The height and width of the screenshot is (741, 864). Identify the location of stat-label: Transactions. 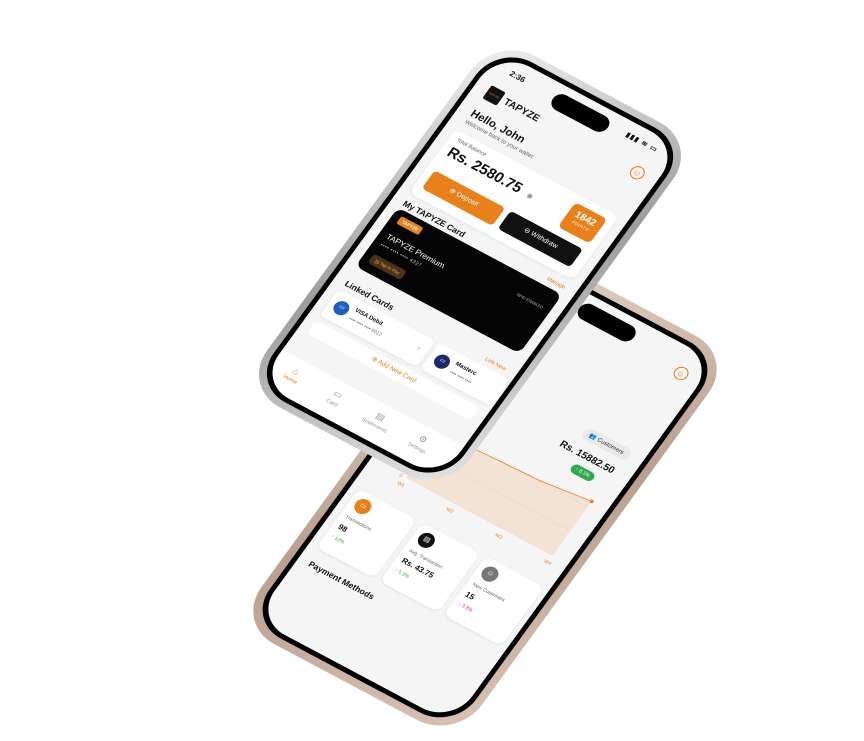
(358, 523).